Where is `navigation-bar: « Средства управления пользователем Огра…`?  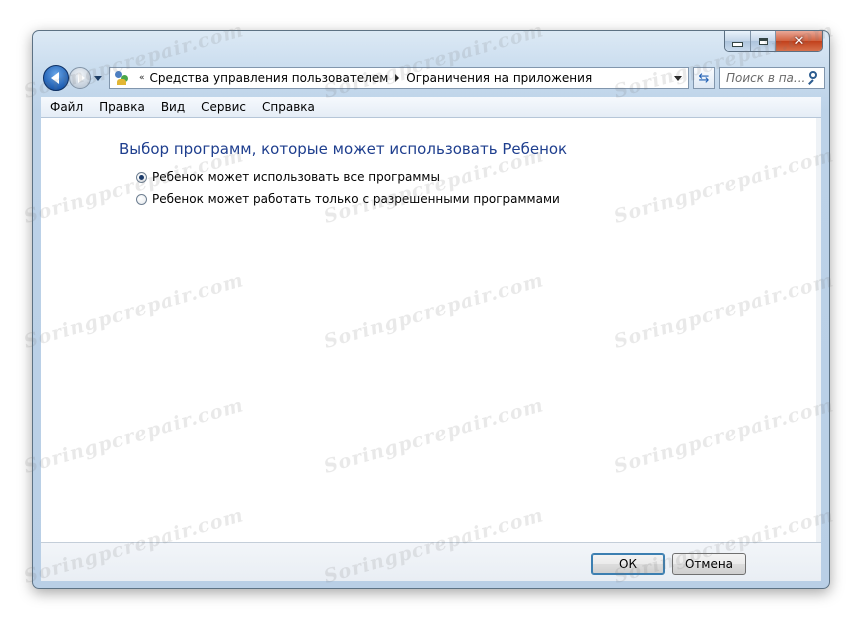
navigation-bar: « Средства управления пользователем Огра… is located at coordinates (433, 78).